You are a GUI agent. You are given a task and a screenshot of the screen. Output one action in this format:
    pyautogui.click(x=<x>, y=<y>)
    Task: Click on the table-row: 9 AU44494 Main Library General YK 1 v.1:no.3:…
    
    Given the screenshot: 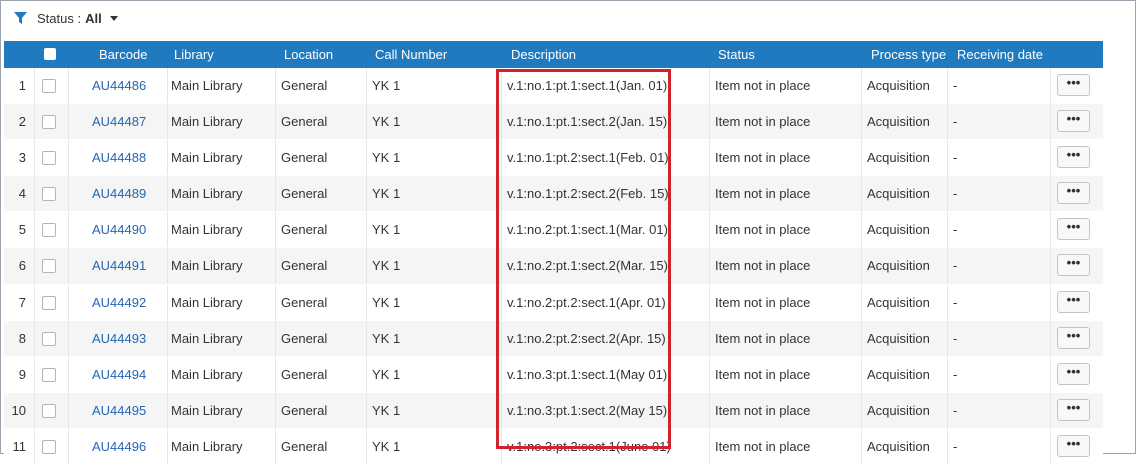 What is the action you would take?
    pyautogui.click(x=553, y=374)
    